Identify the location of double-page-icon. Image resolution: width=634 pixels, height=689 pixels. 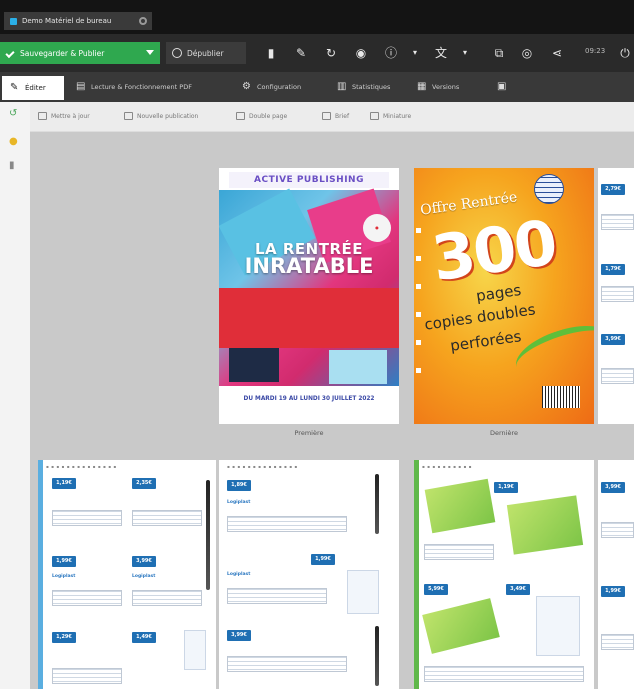
(240, 116).